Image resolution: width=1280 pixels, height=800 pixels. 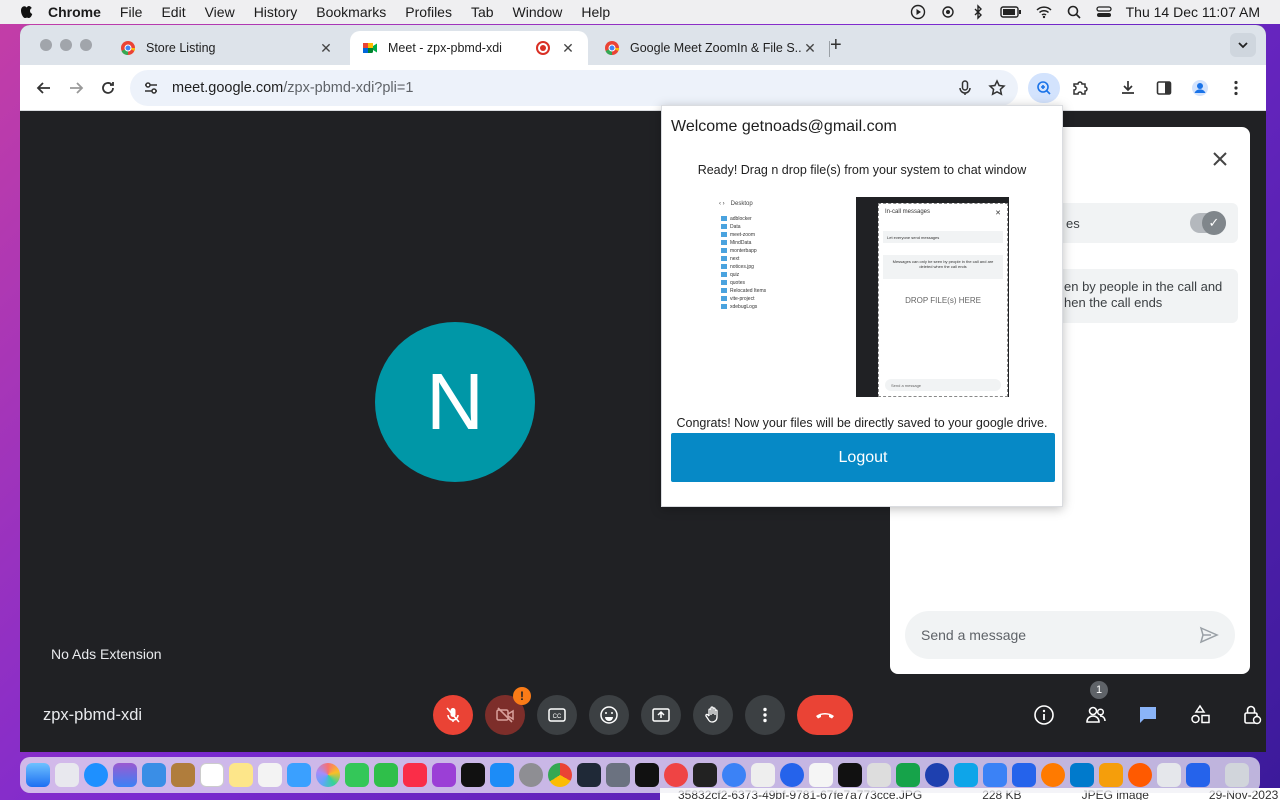 I want to click on terminal-icon, so click(x=647, y=775).